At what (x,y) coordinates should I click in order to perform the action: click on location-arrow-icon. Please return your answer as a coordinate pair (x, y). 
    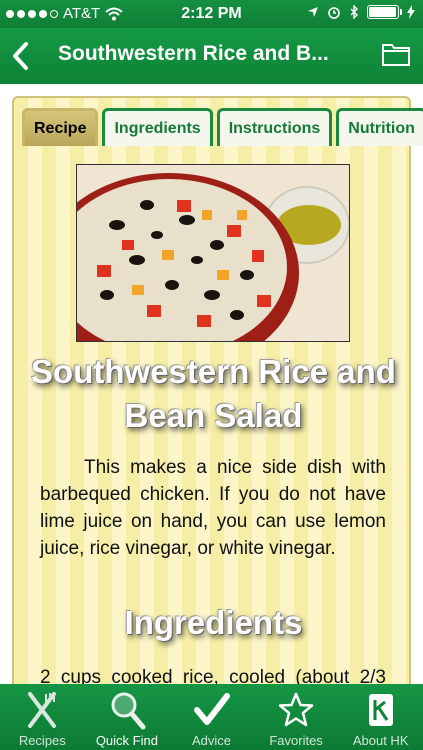
    Looking at the image, I should click on (313, 12).